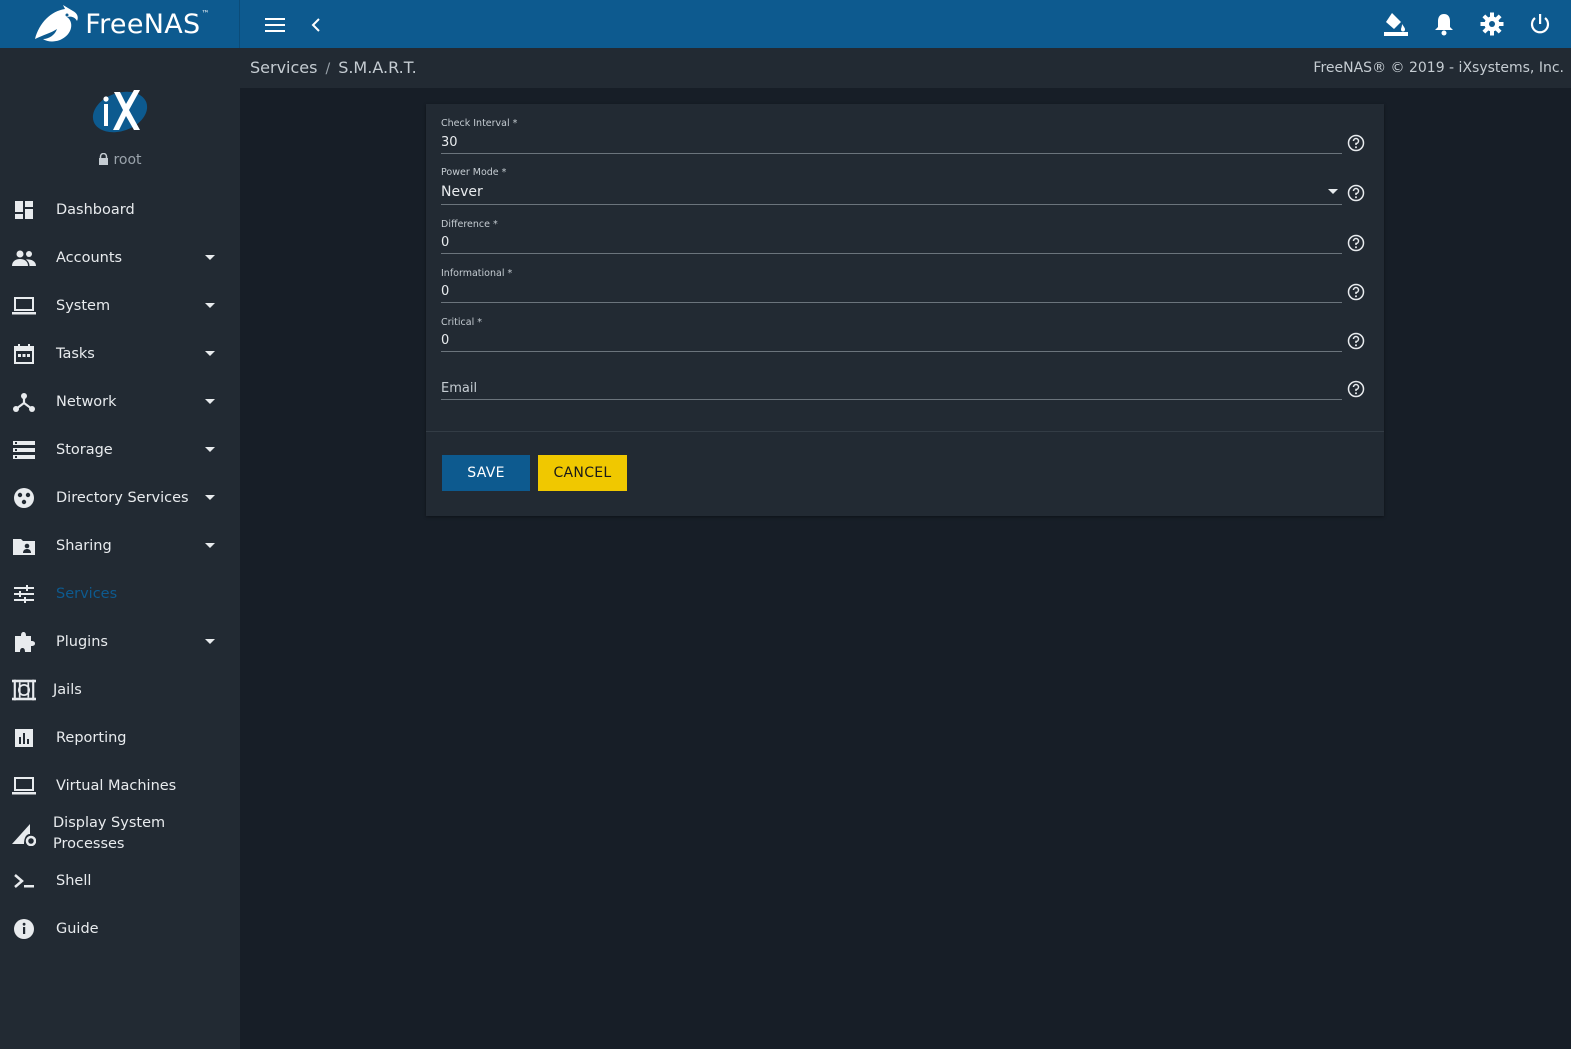 Image resolution: width=1571 pixels, height=1049 pixels. Describe the element at coordinates (477, 273) in the screenshot. I see `field-label: Informational *` at that location.